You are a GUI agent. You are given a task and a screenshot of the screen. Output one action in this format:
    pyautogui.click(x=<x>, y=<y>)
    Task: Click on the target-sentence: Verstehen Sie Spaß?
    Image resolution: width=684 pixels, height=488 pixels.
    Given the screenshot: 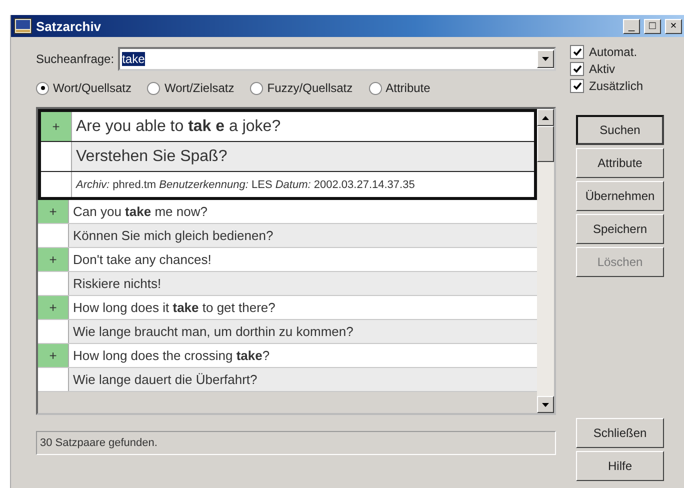 What is the action you would take?
    pyautogui.click(x=152, y=157)
    